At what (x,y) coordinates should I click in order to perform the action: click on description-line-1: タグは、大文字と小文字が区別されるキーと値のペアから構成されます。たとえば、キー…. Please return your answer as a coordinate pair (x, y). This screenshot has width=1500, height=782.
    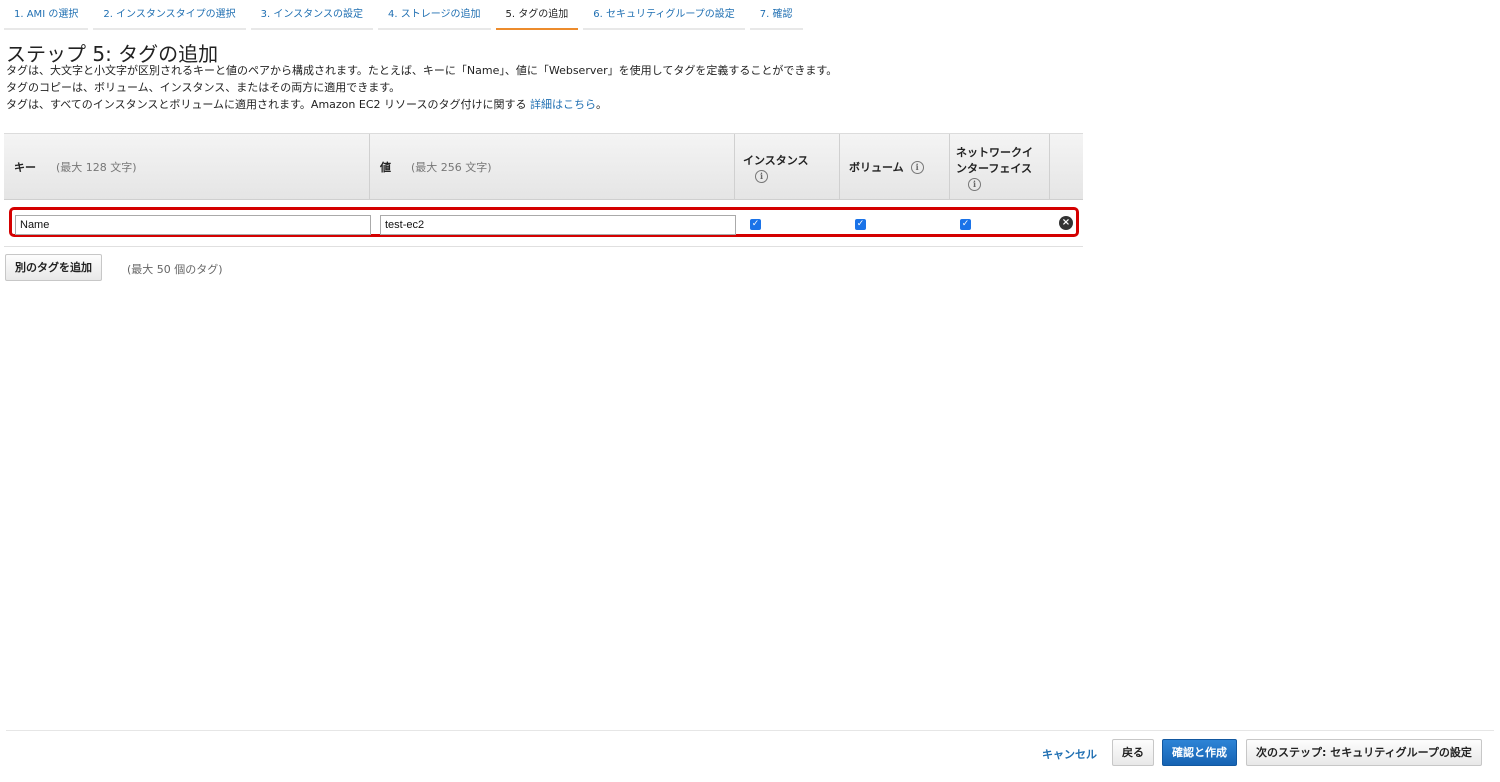
    Looking at the image, I should click on (422, 70).